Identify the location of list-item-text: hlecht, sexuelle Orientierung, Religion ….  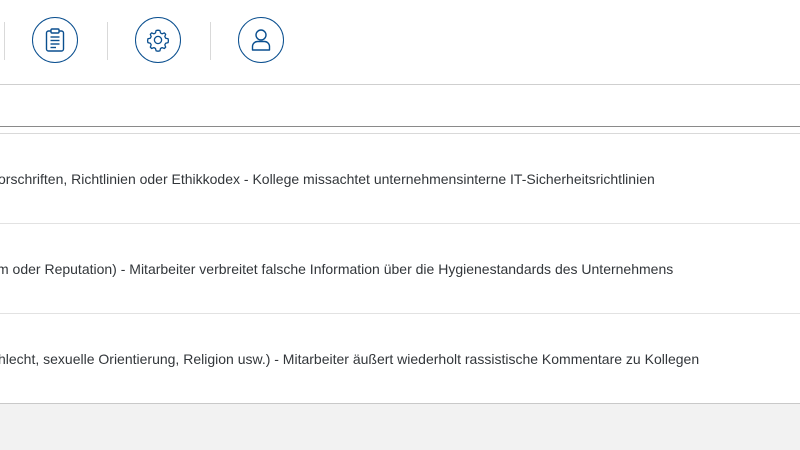
(350, 358).